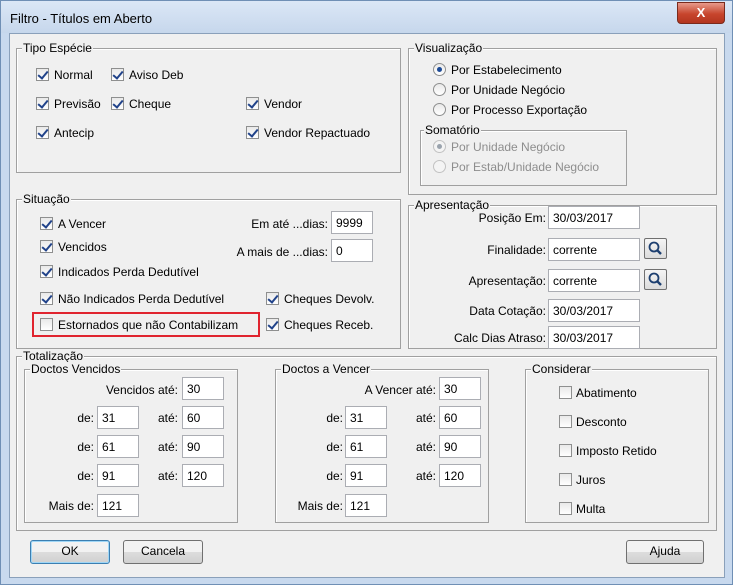  What do you see at coordinates (400, 390) in the screenshot?
I see `a-vencer-ate-label: A Vencer até:` at bounding box center [400, 390].